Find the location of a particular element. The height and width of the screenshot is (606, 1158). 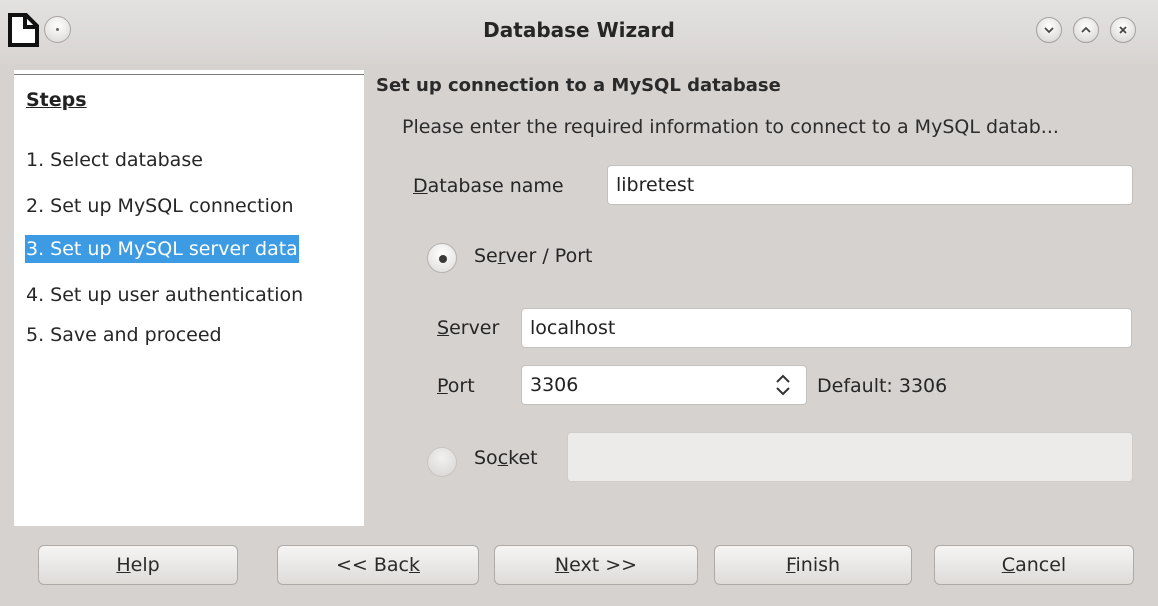

socket-label: Socket is located at coordinates (506, 458).